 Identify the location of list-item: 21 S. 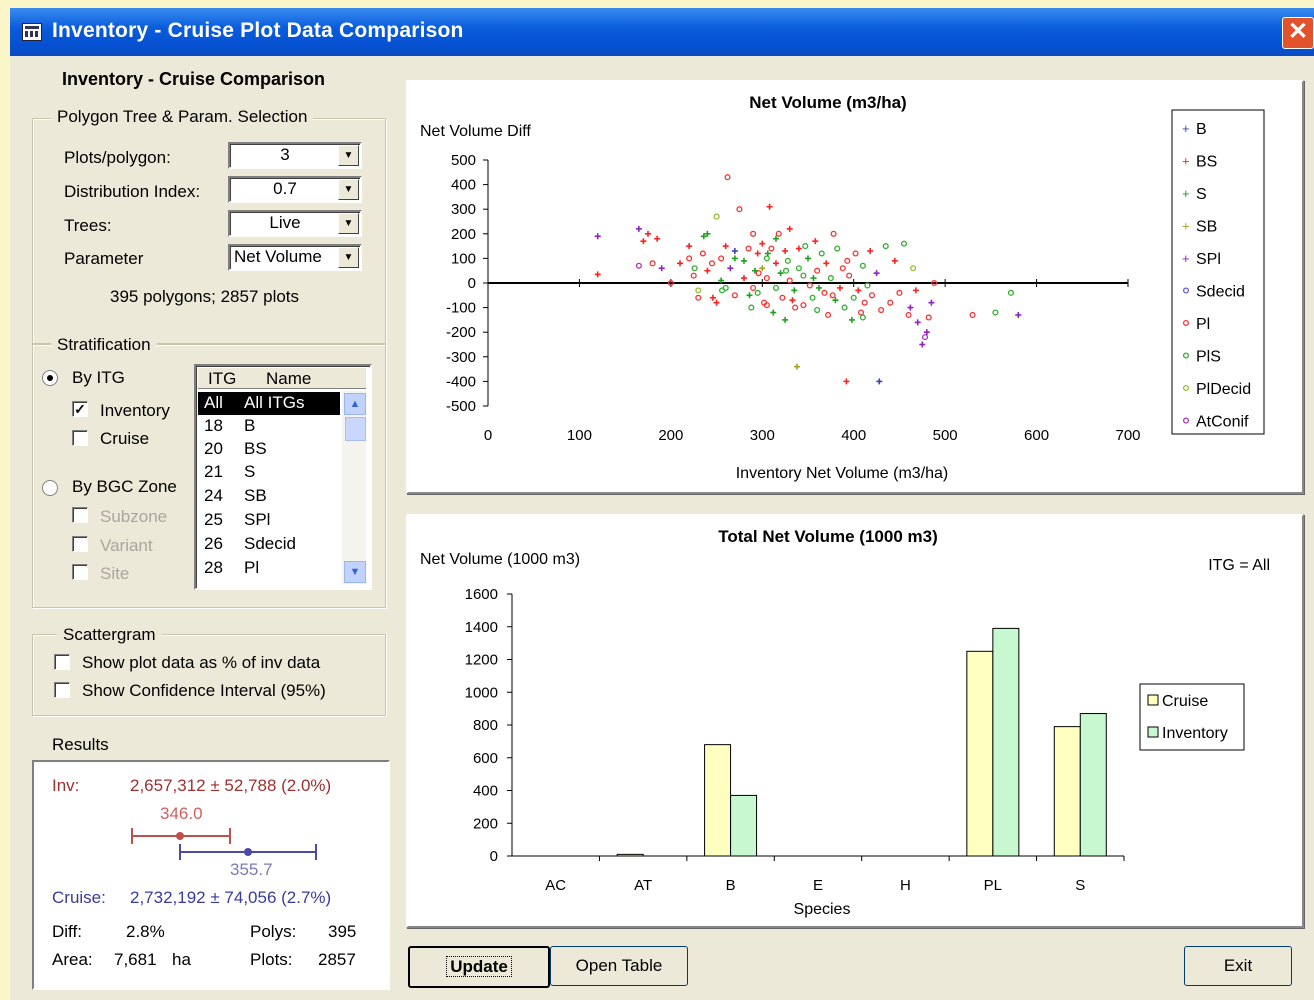
(269, 472).